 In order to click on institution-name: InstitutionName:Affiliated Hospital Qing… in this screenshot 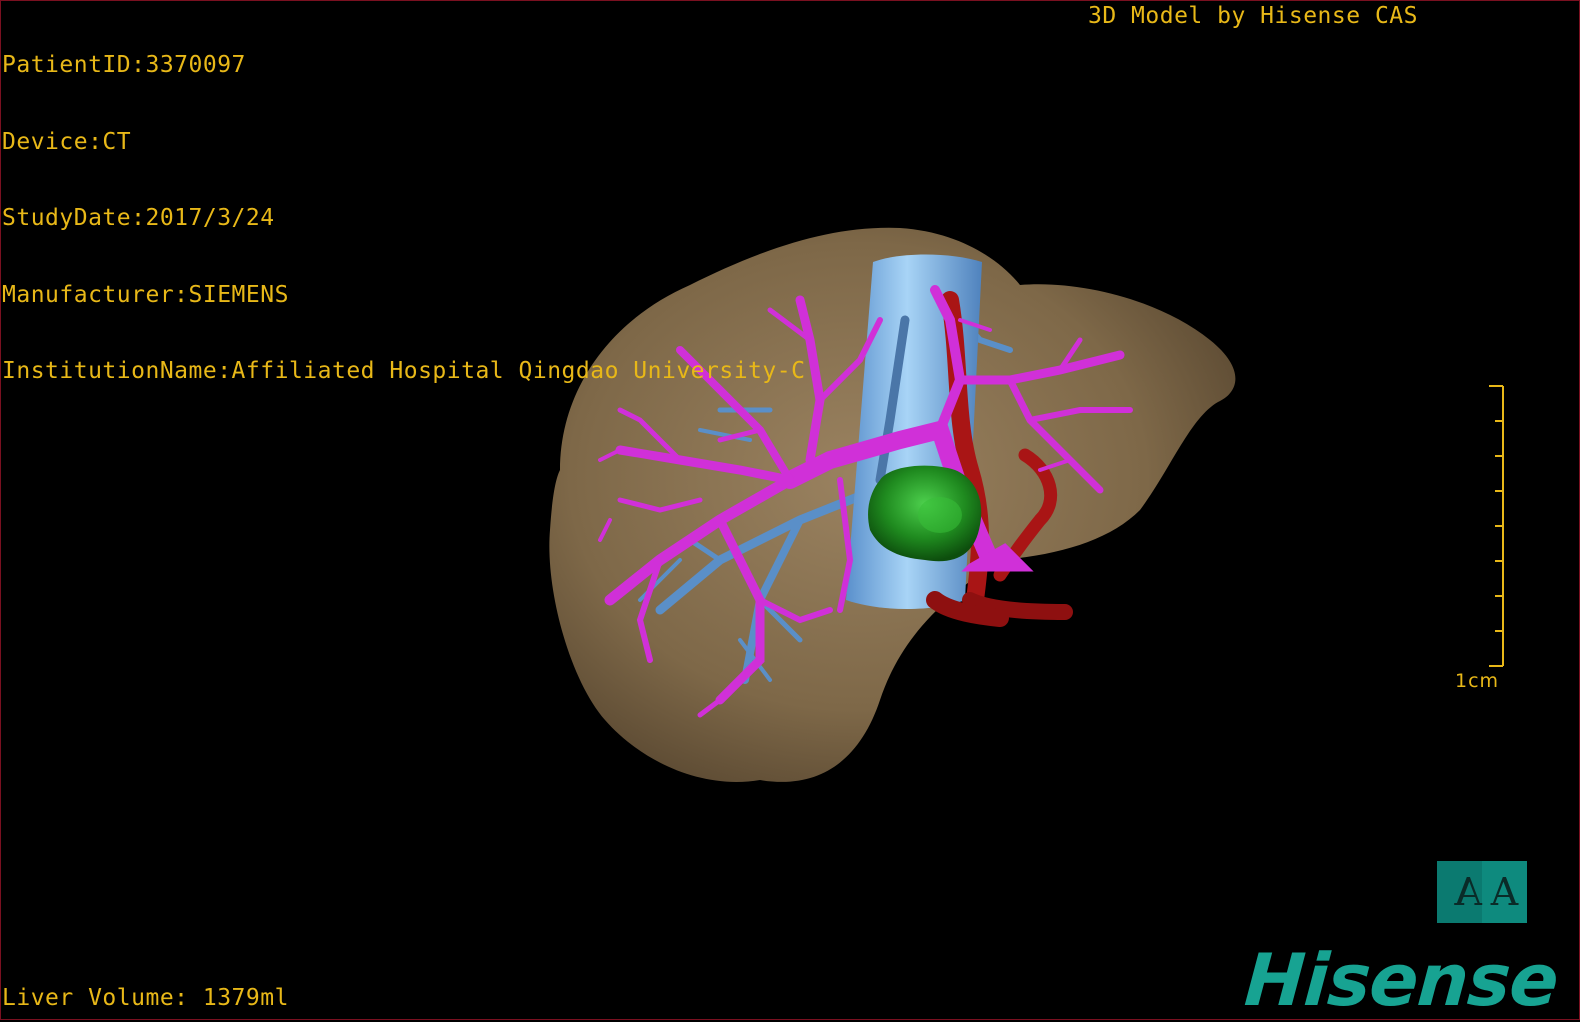, I will do `click(404, 371)`.